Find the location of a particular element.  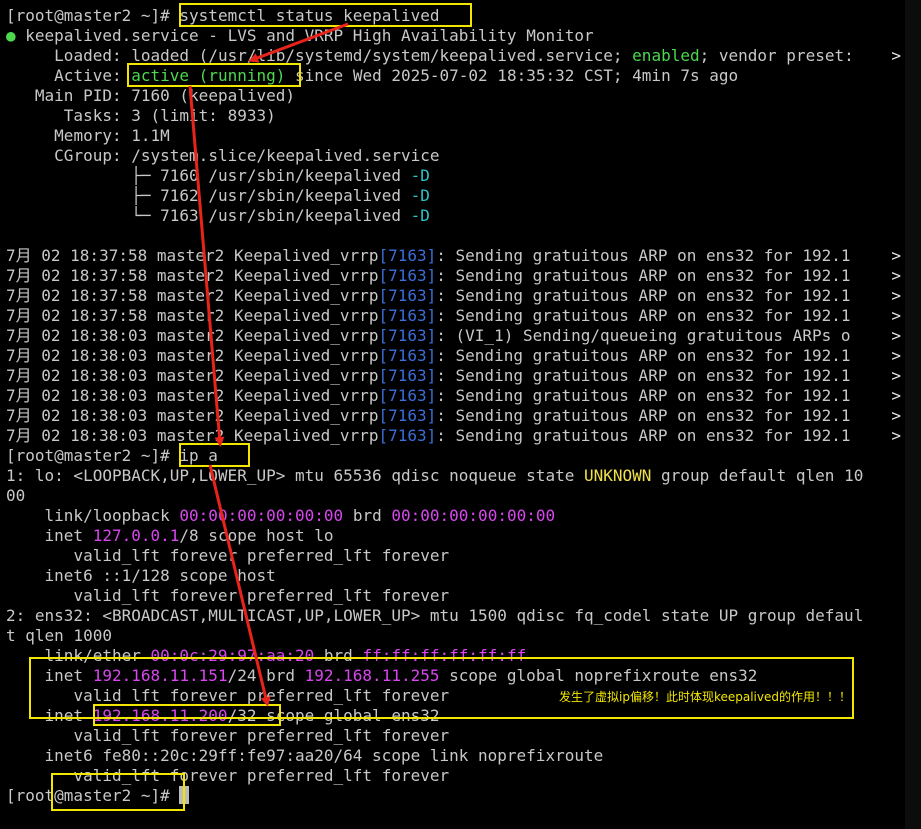

process-row: ├─ 7162 /usr/sbin/keepalived -D is located at coordinates (453, 196).